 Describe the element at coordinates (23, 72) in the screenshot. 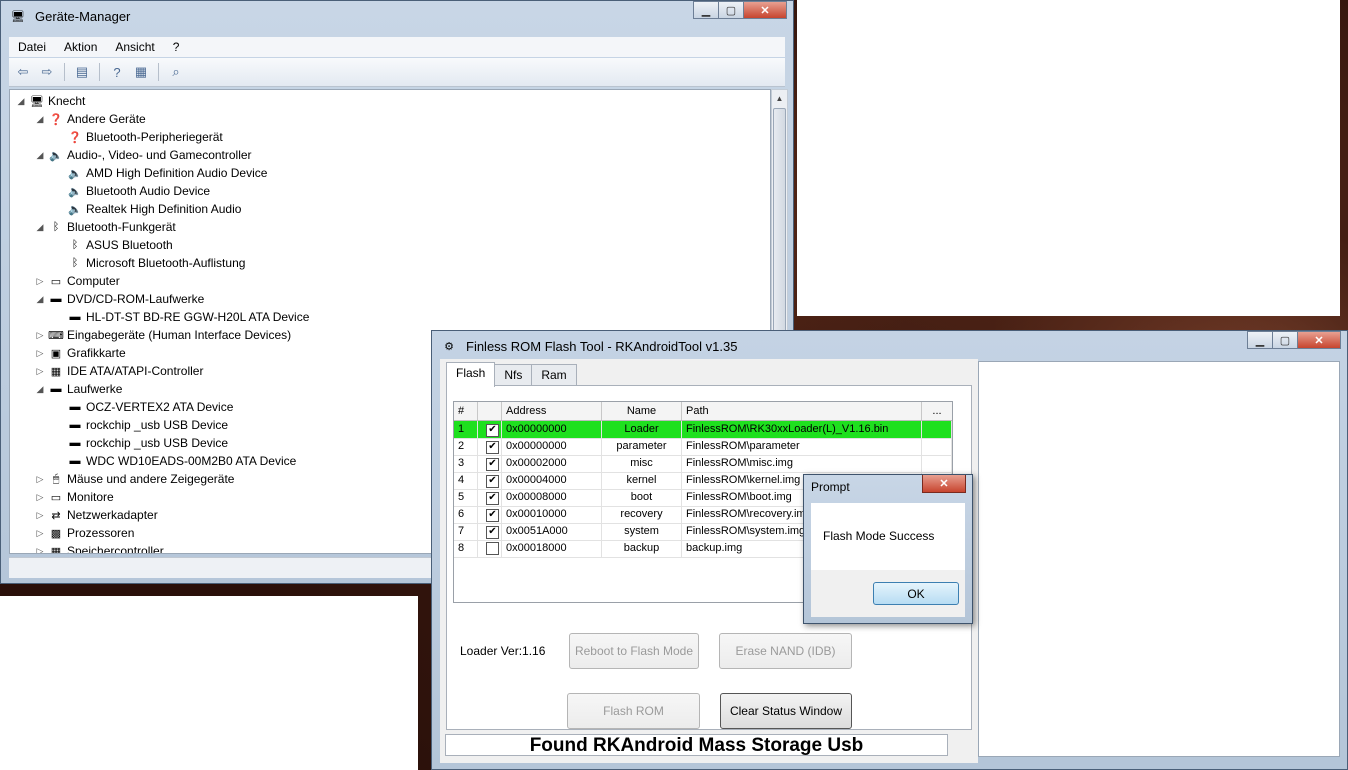

I see `back-arrow-icon: ⇦` at that location.